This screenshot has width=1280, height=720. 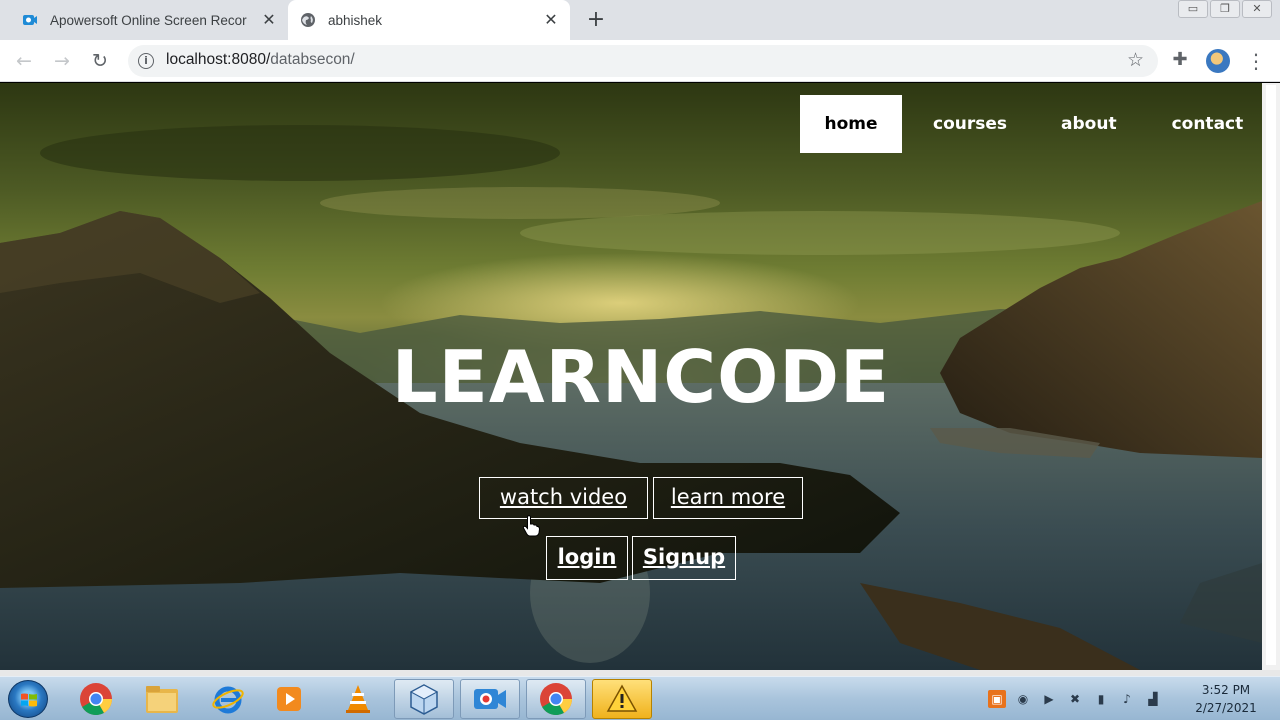 What do you see at coordinates (1226, 690) in the screenshot?
I see `clock-time: 3:52 PM` at bounding box center [1226, 690].